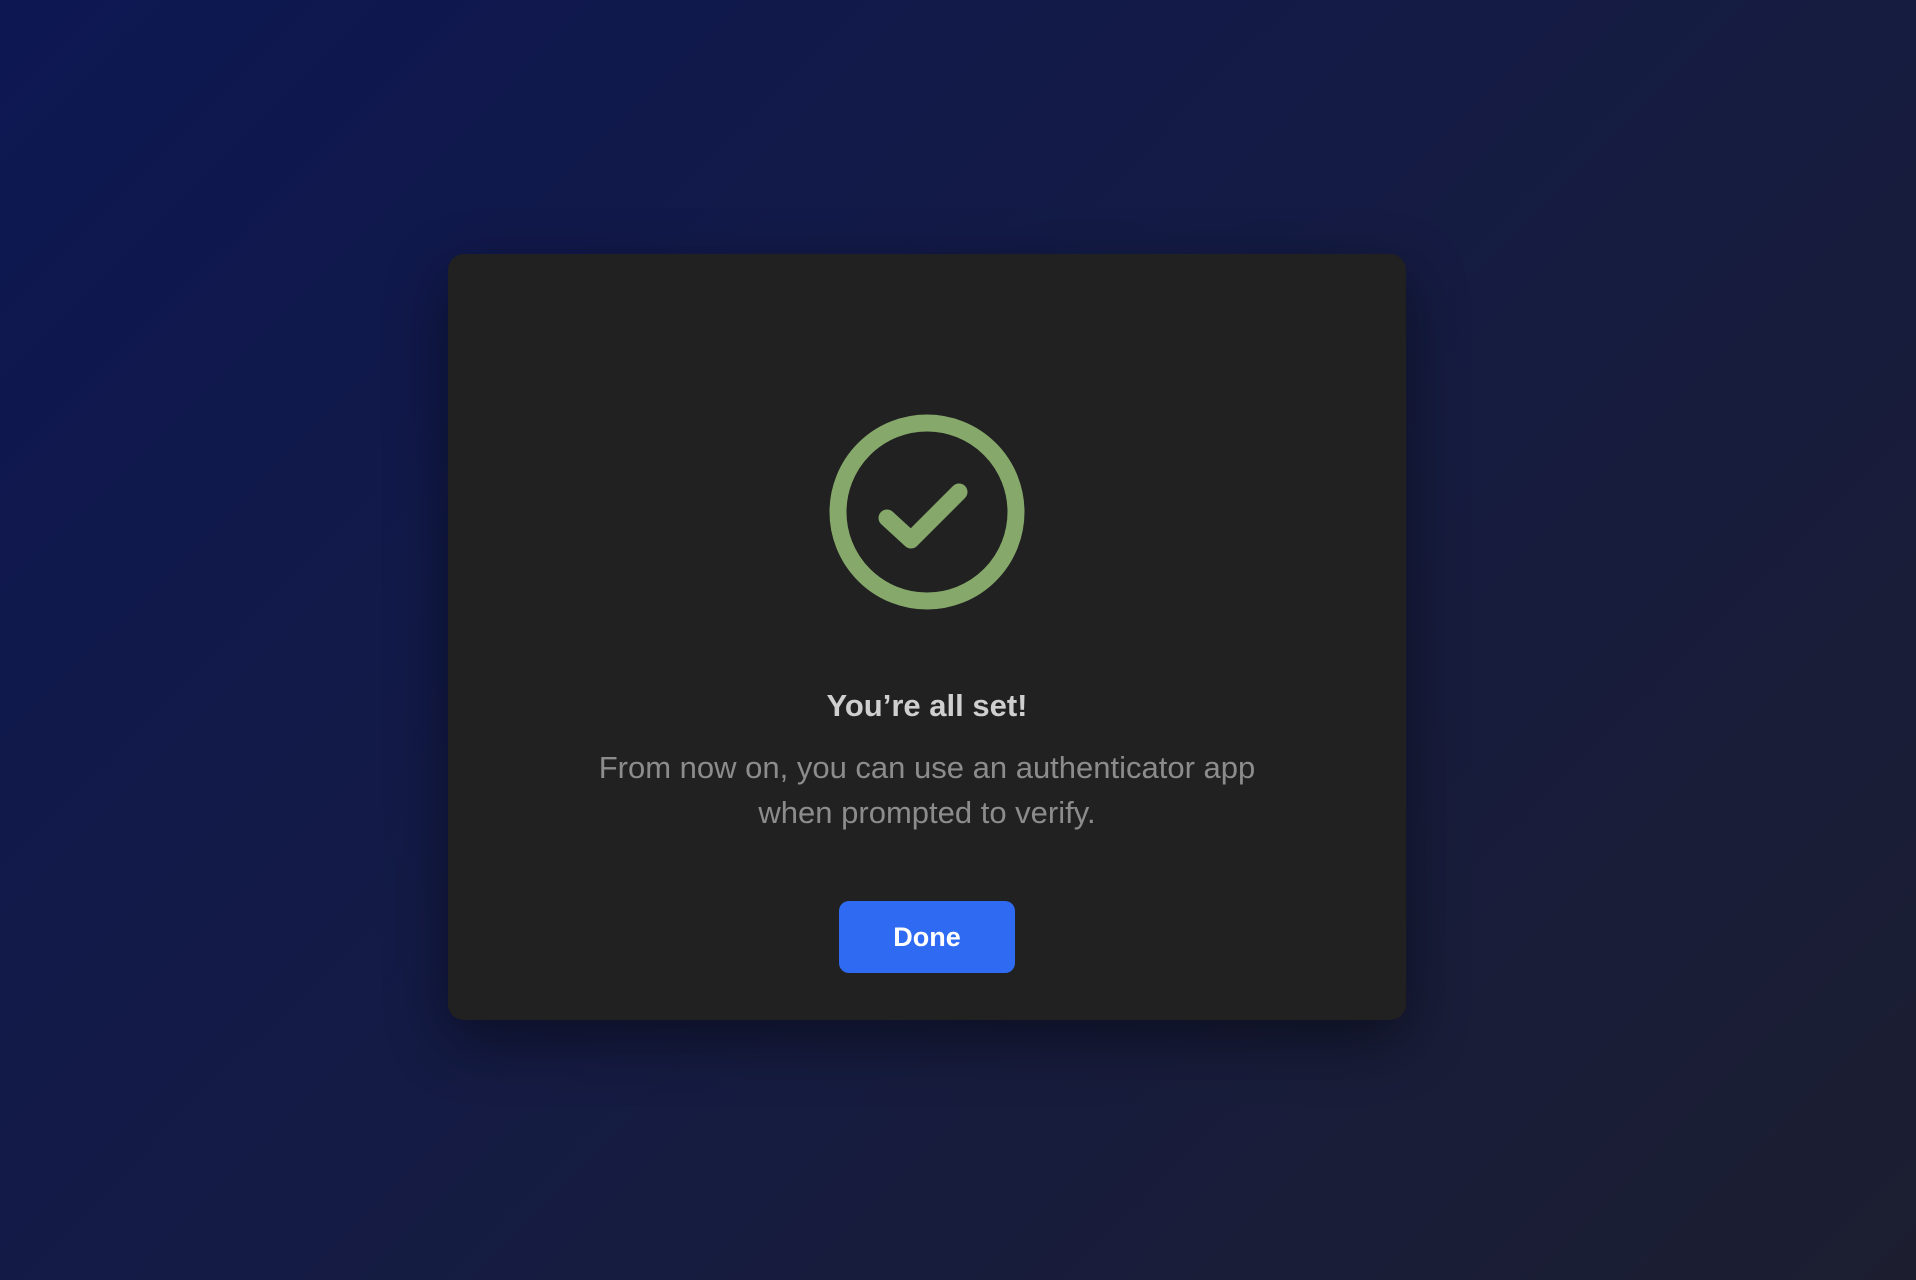 The width and height of the screenshot is (1916, 1280). I want to click on done-button: Done, so click(927, 937).